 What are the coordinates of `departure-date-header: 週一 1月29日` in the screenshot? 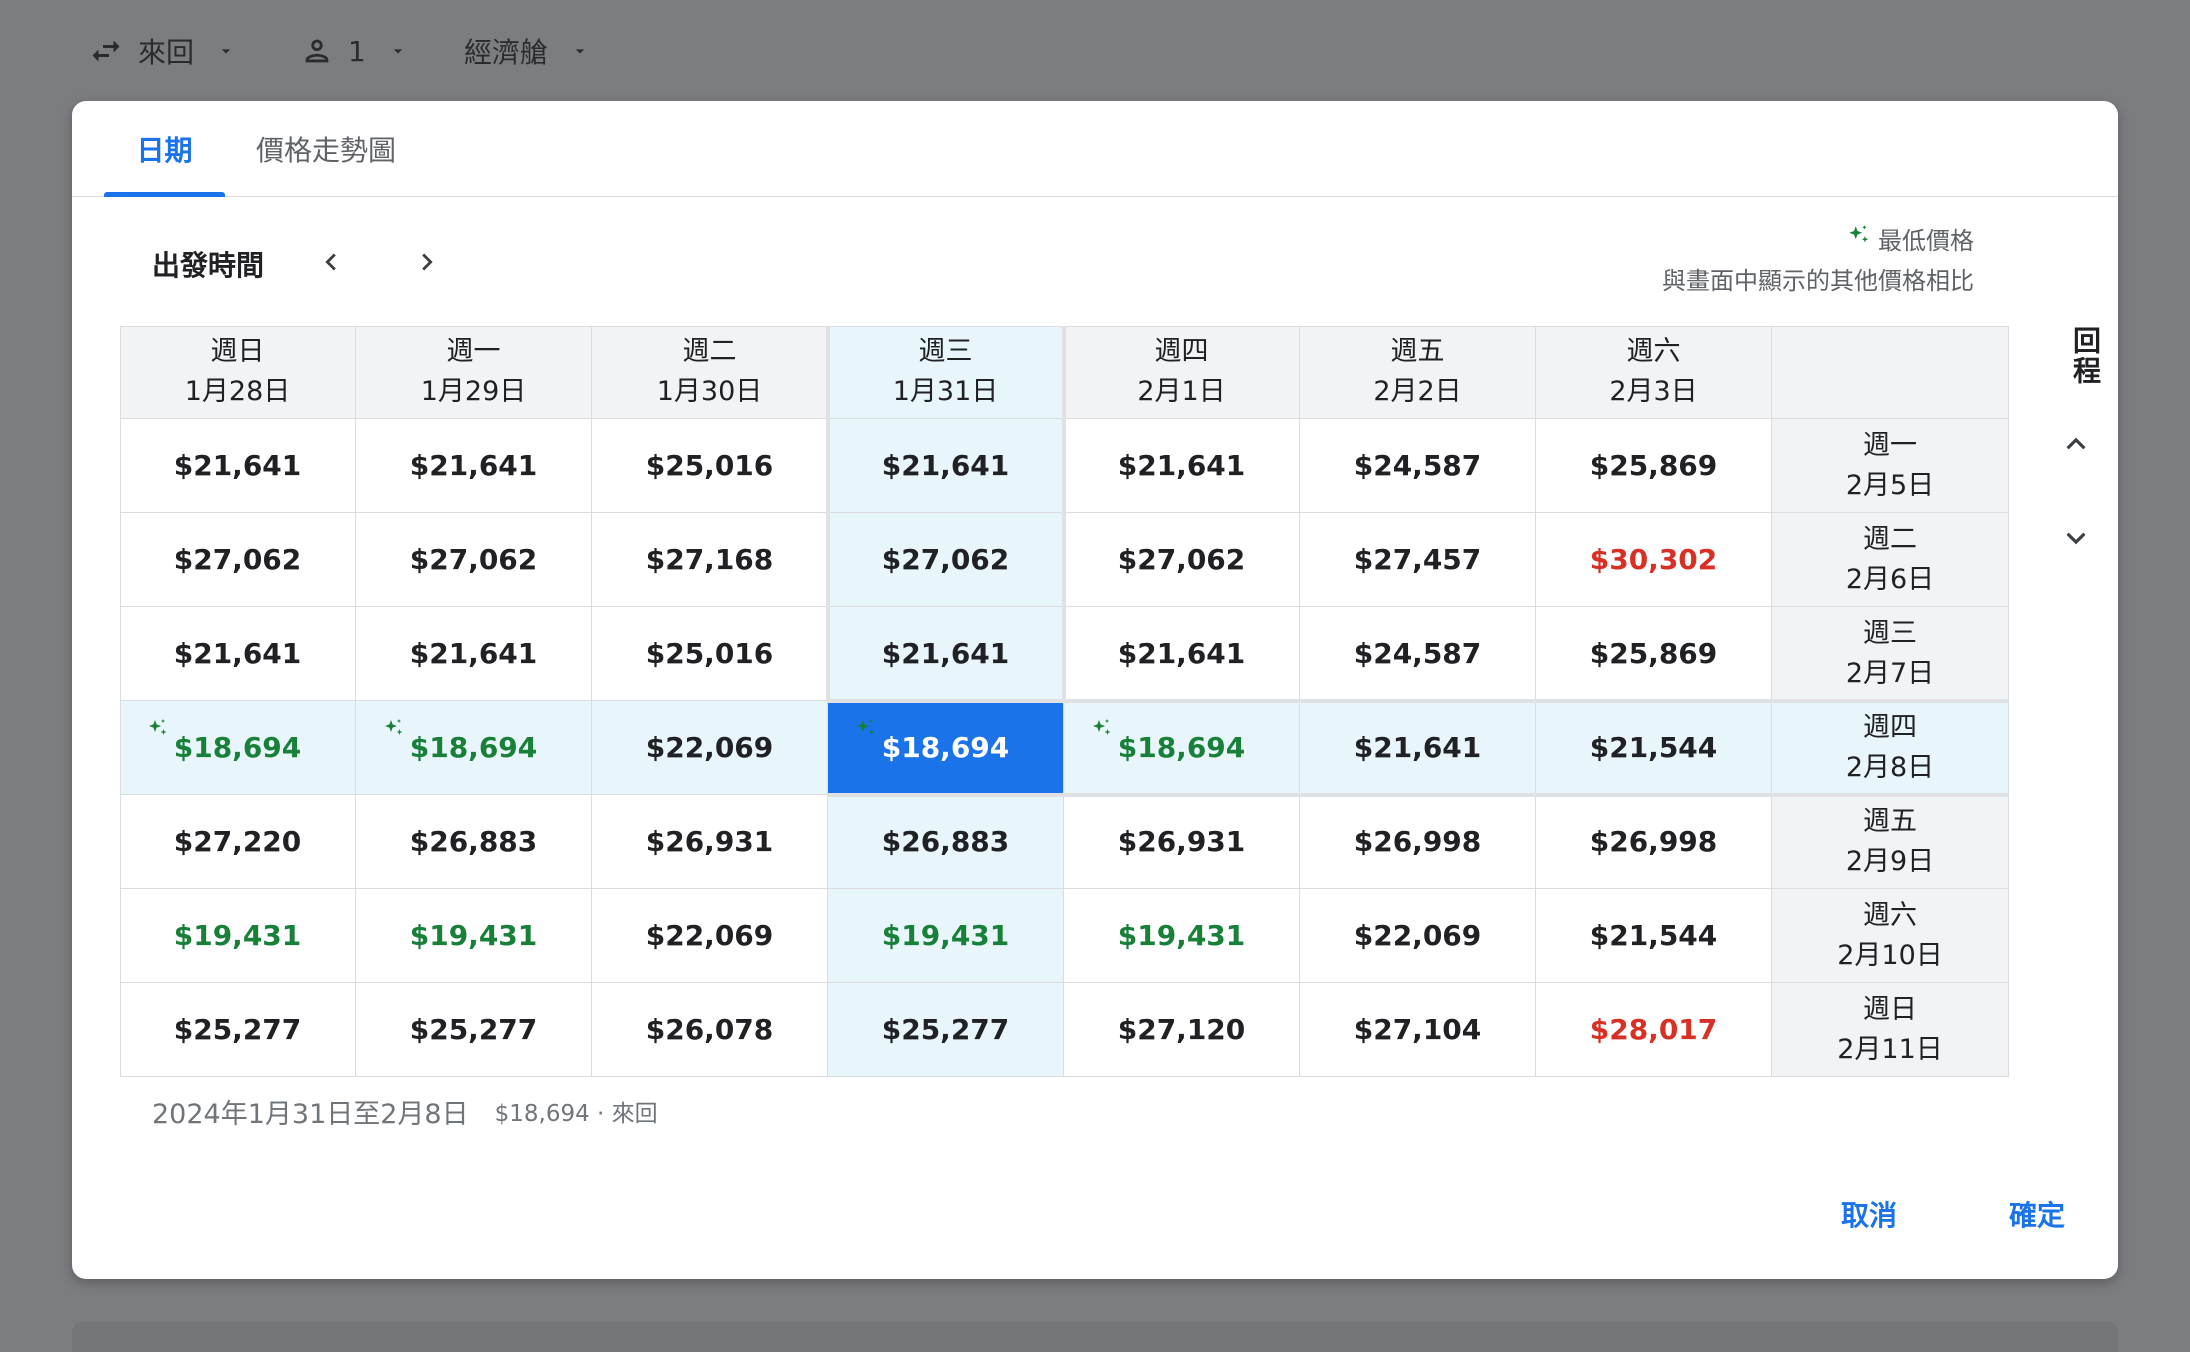 It's located at (474, 372).